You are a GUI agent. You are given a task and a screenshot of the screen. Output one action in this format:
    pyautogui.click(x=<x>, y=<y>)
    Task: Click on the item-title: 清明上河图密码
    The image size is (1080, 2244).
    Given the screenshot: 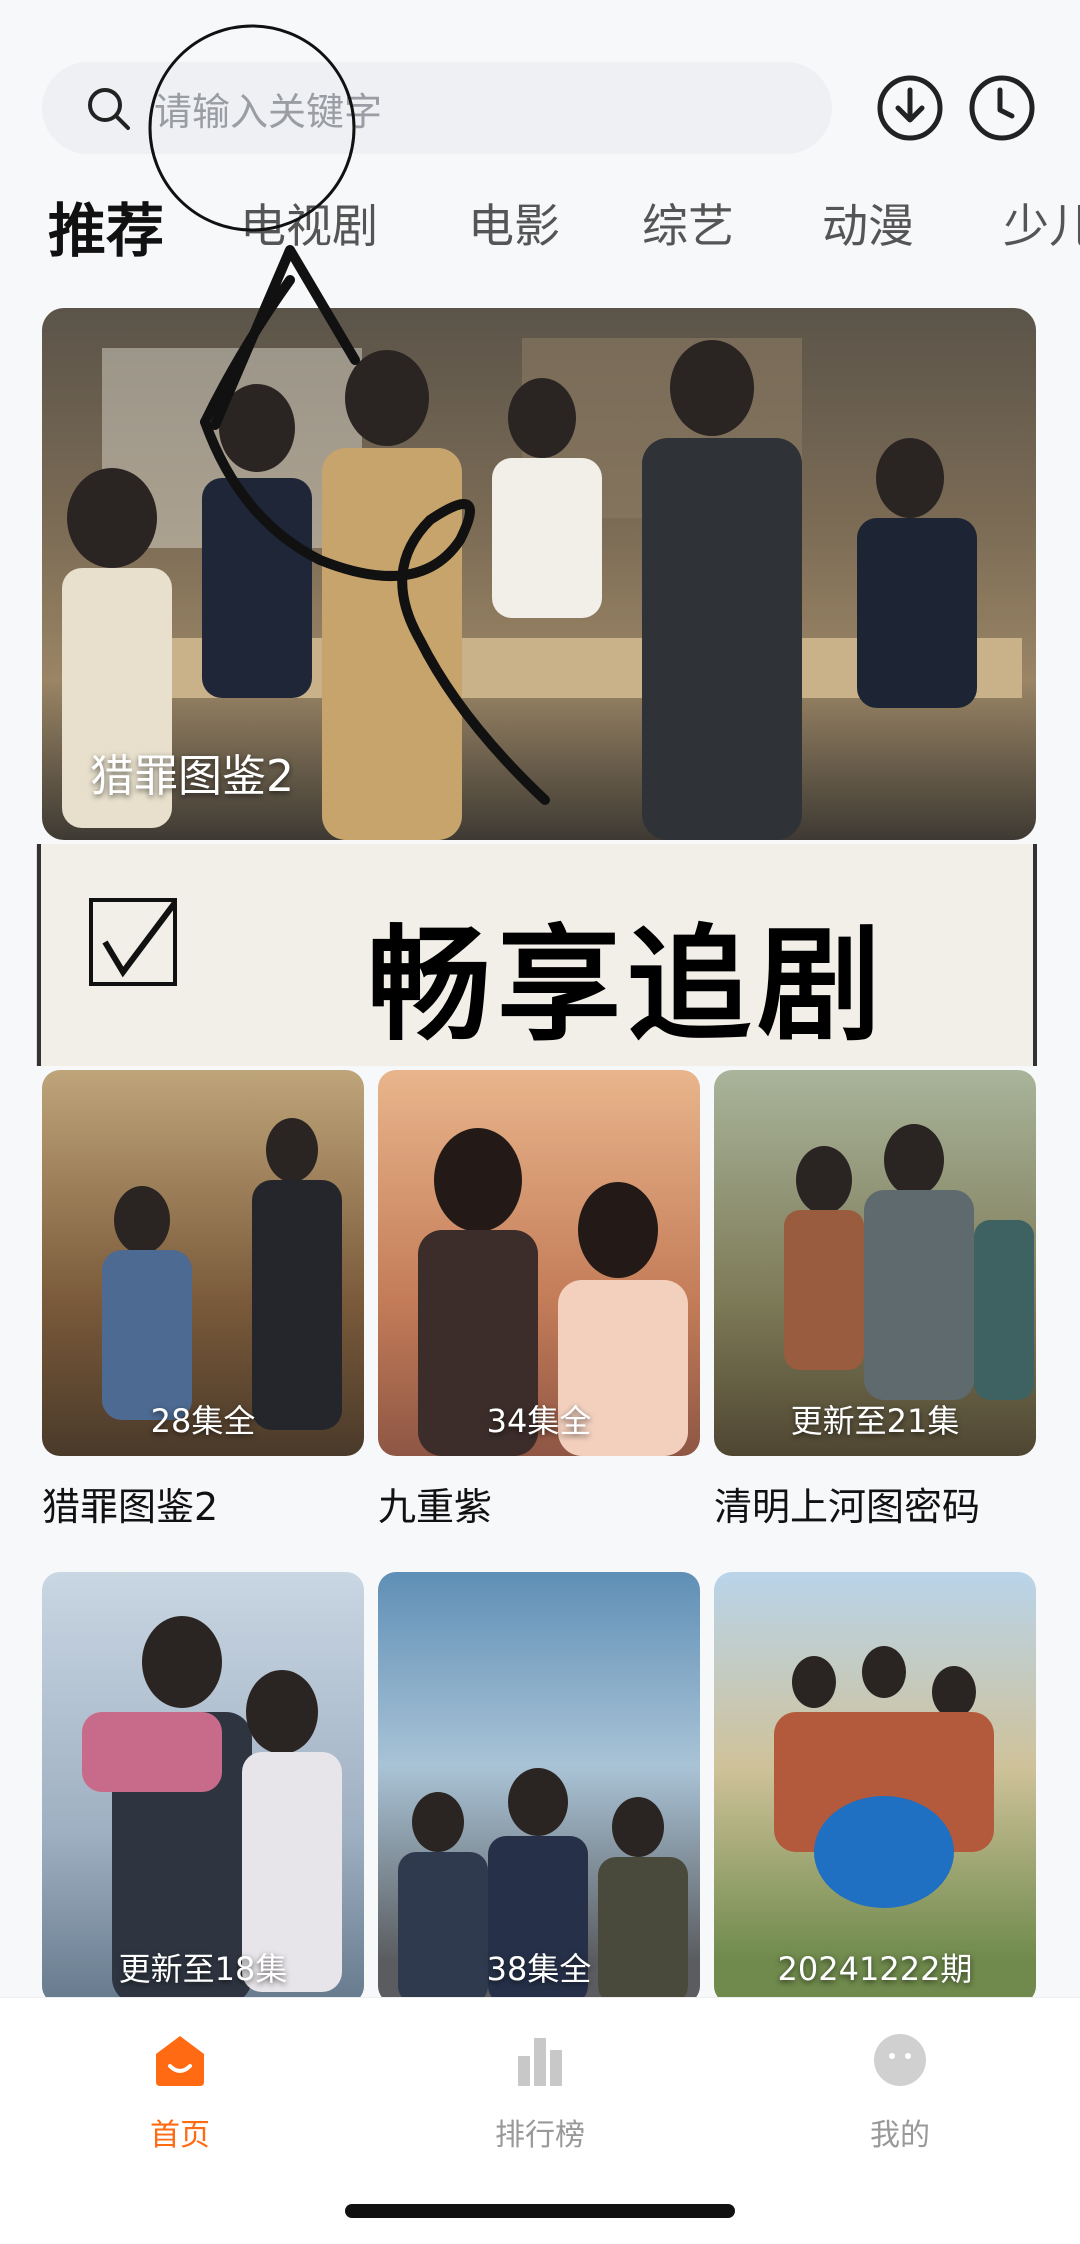 What is the action you would take?
    pyautogui.click(x=847, y=1507)
    